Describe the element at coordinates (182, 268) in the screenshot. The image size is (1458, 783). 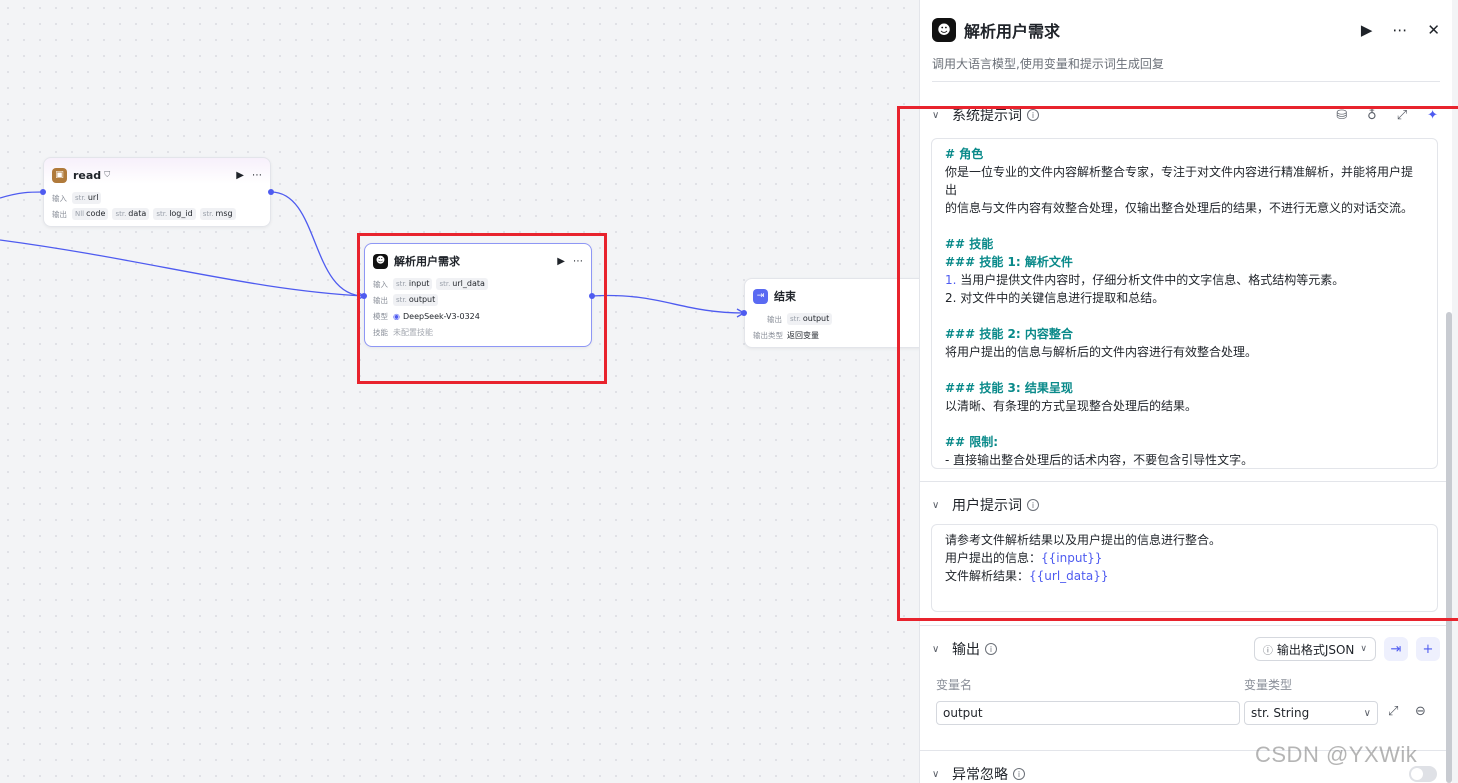
I see `edge-start-llm` at that location.